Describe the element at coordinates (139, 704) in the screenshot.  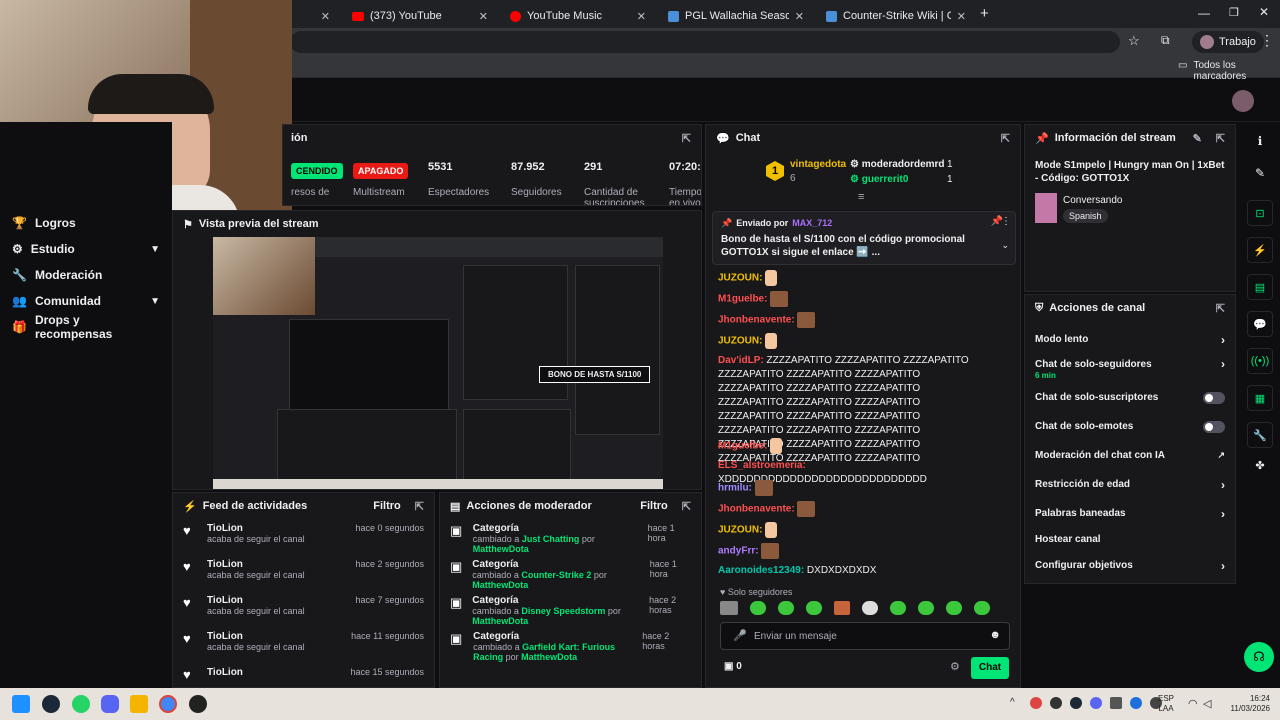
I see `file-explorer-icon` at that location.